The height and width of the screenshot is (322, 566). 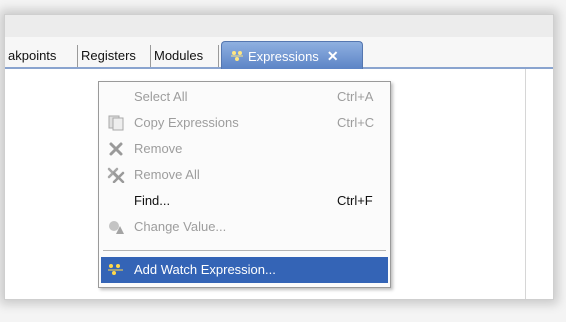 I want to click on menu-item-remove-all: Remove All, so click(x=244, y=175).